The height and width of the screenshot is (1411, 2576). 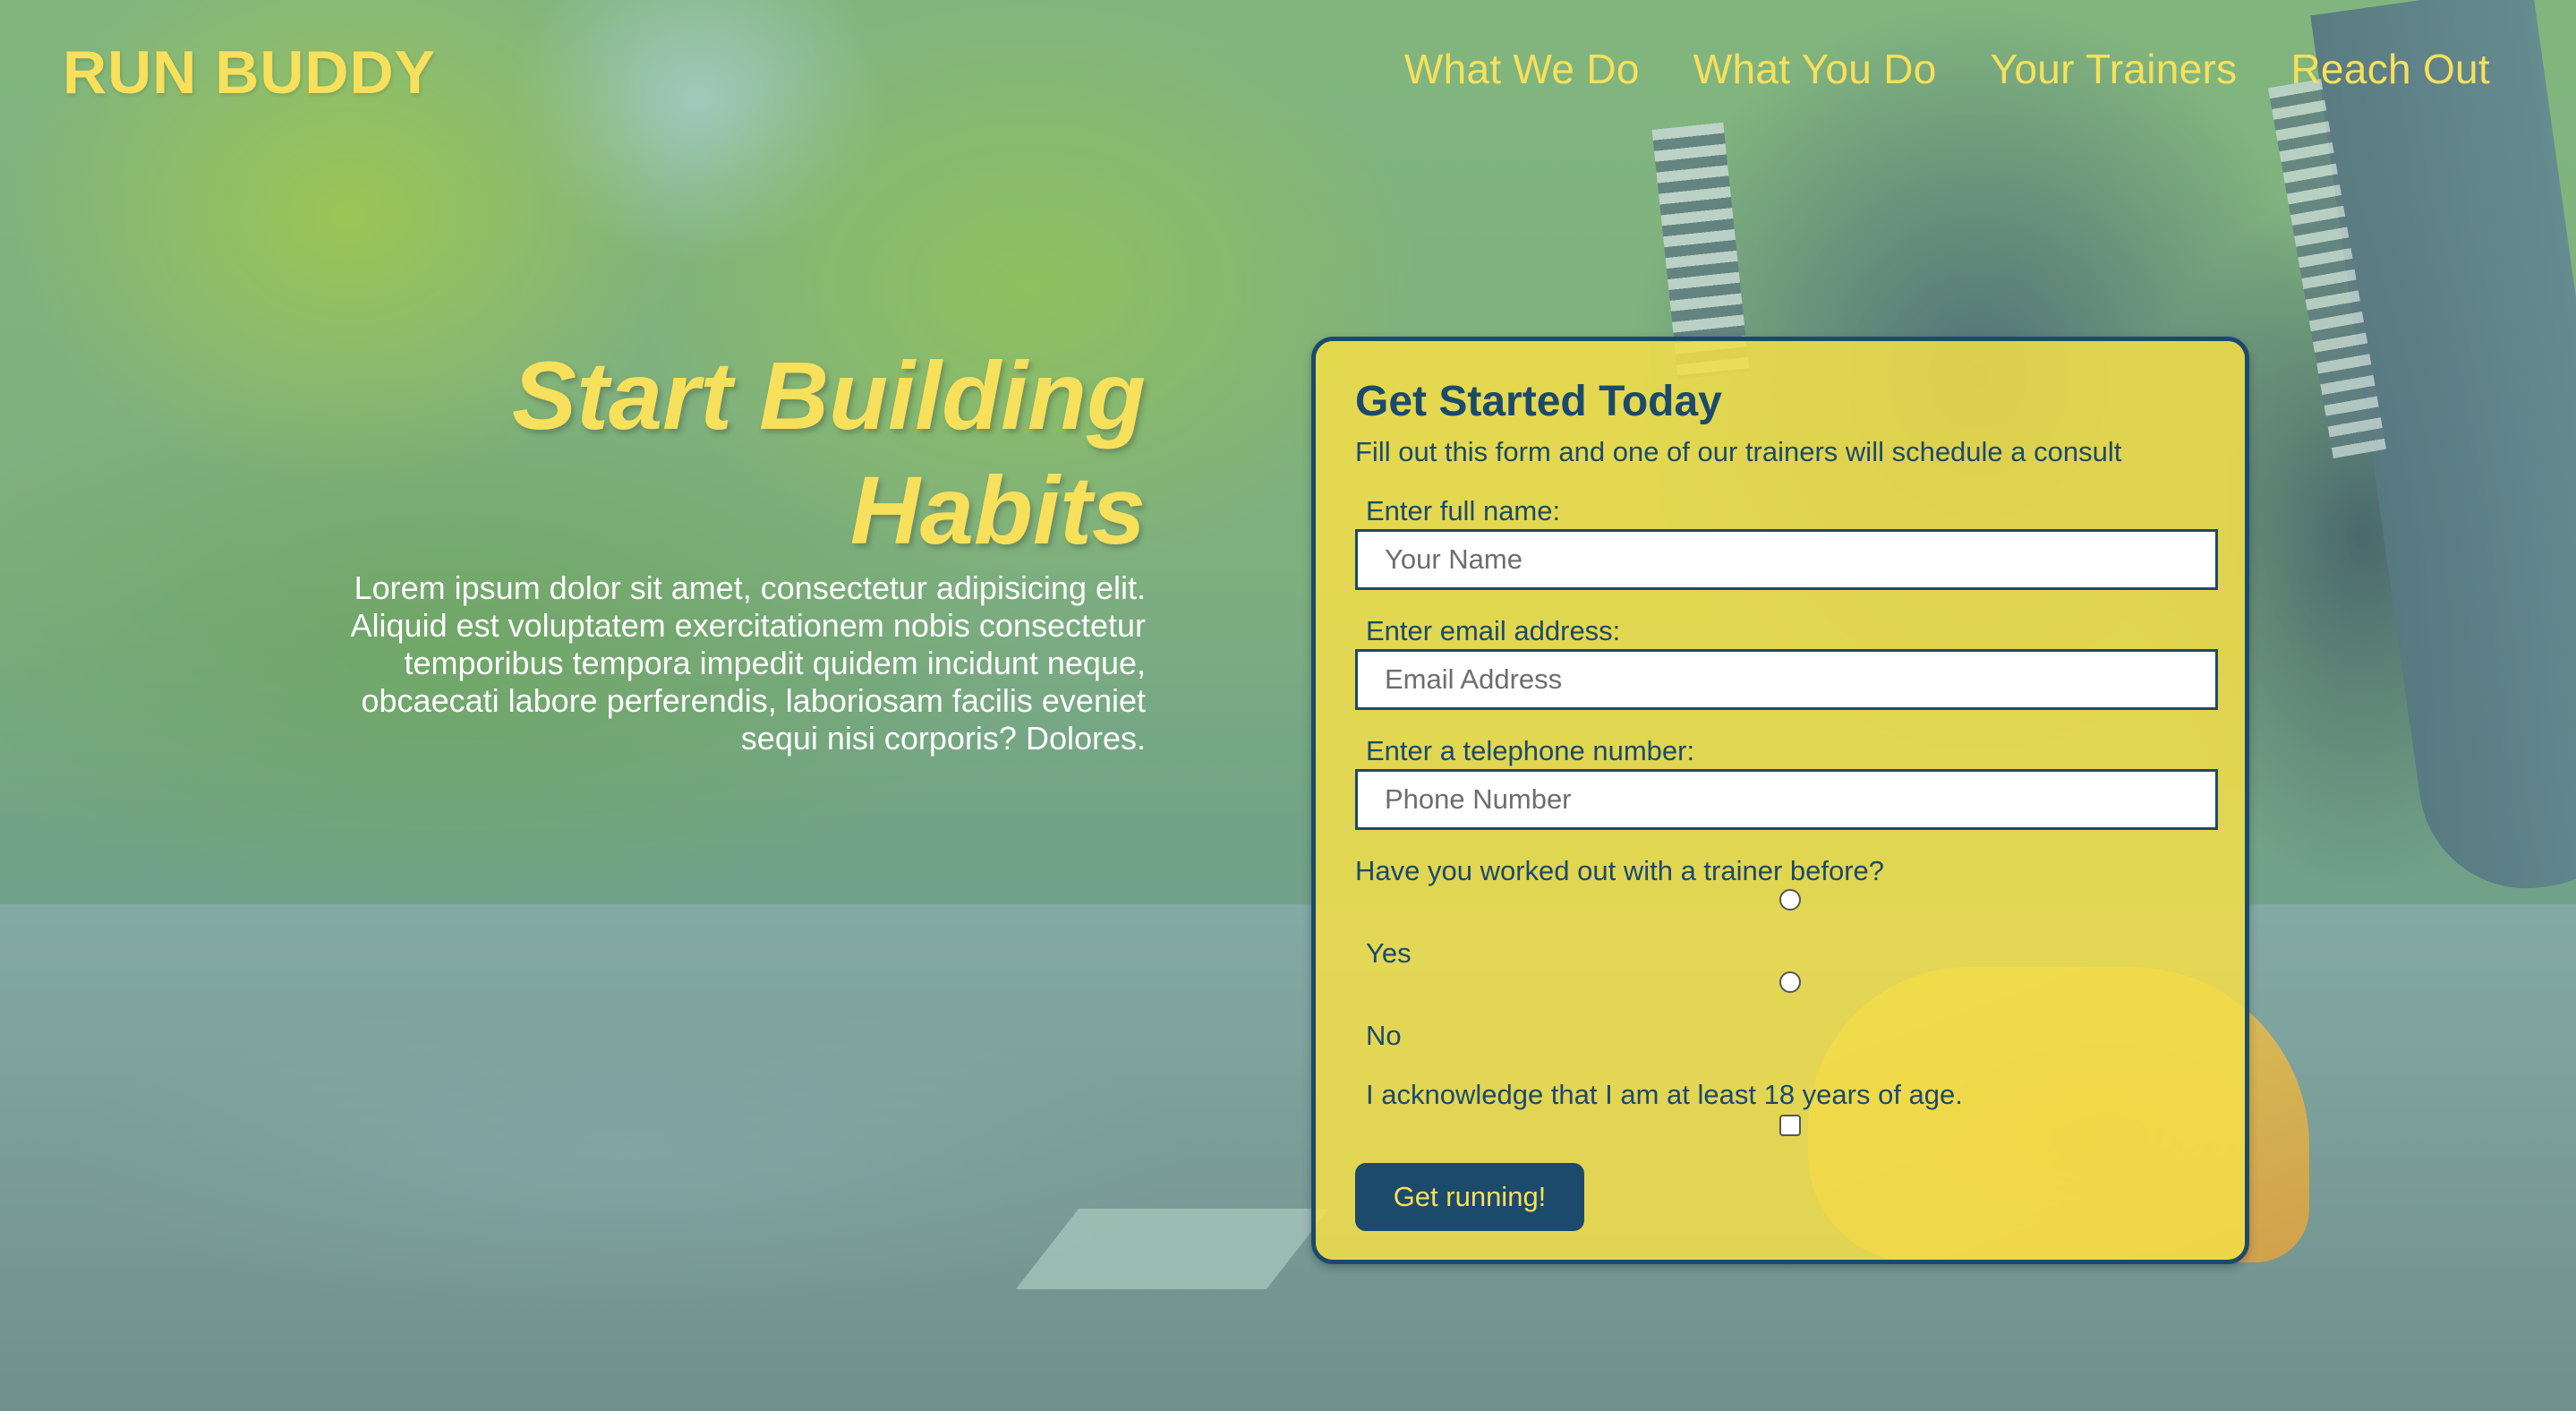 I want to click on nav-link-what-you-do: What You Do, so click(x=1815, y=69).